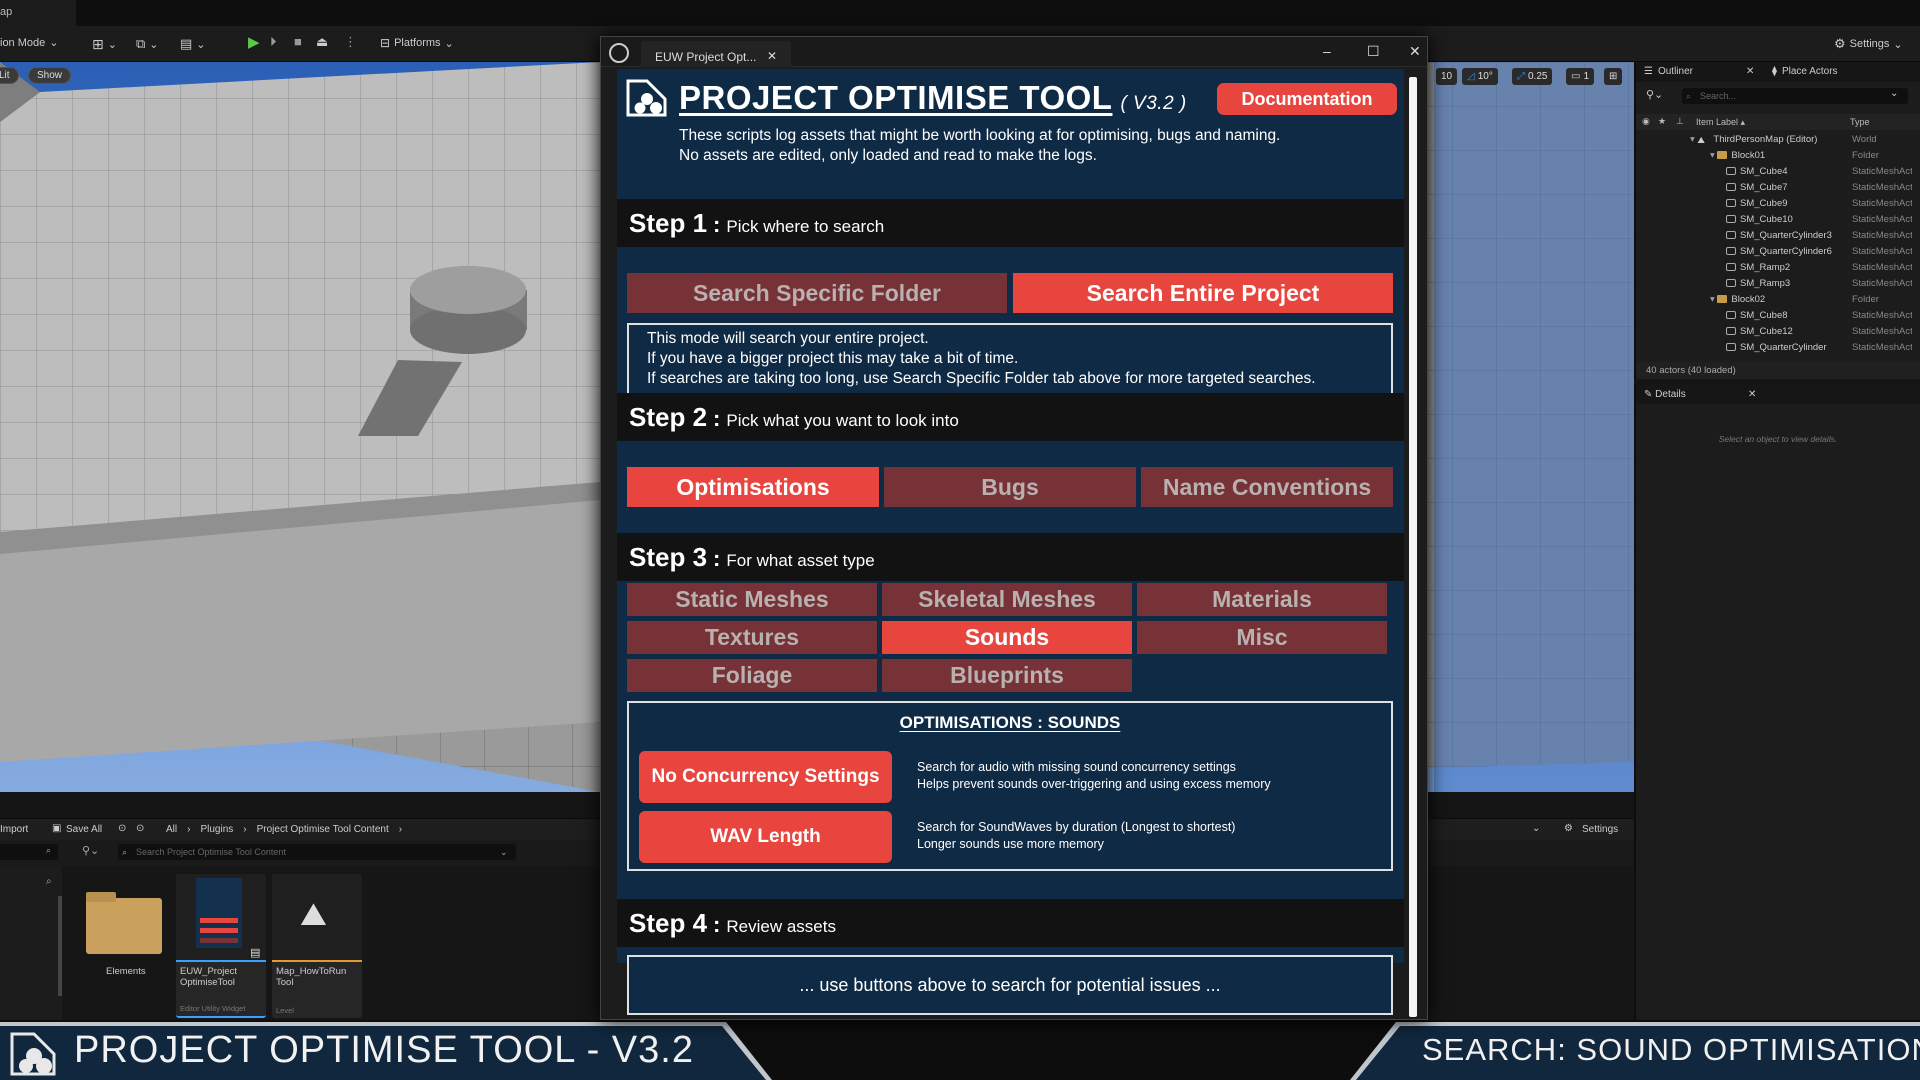 This screenshot has width=1920, height=1080. What do you see at coordinates (140, 828) in the screenshot?
I see `history-forward-icon: ⊙` at bounding box center [140, 828].